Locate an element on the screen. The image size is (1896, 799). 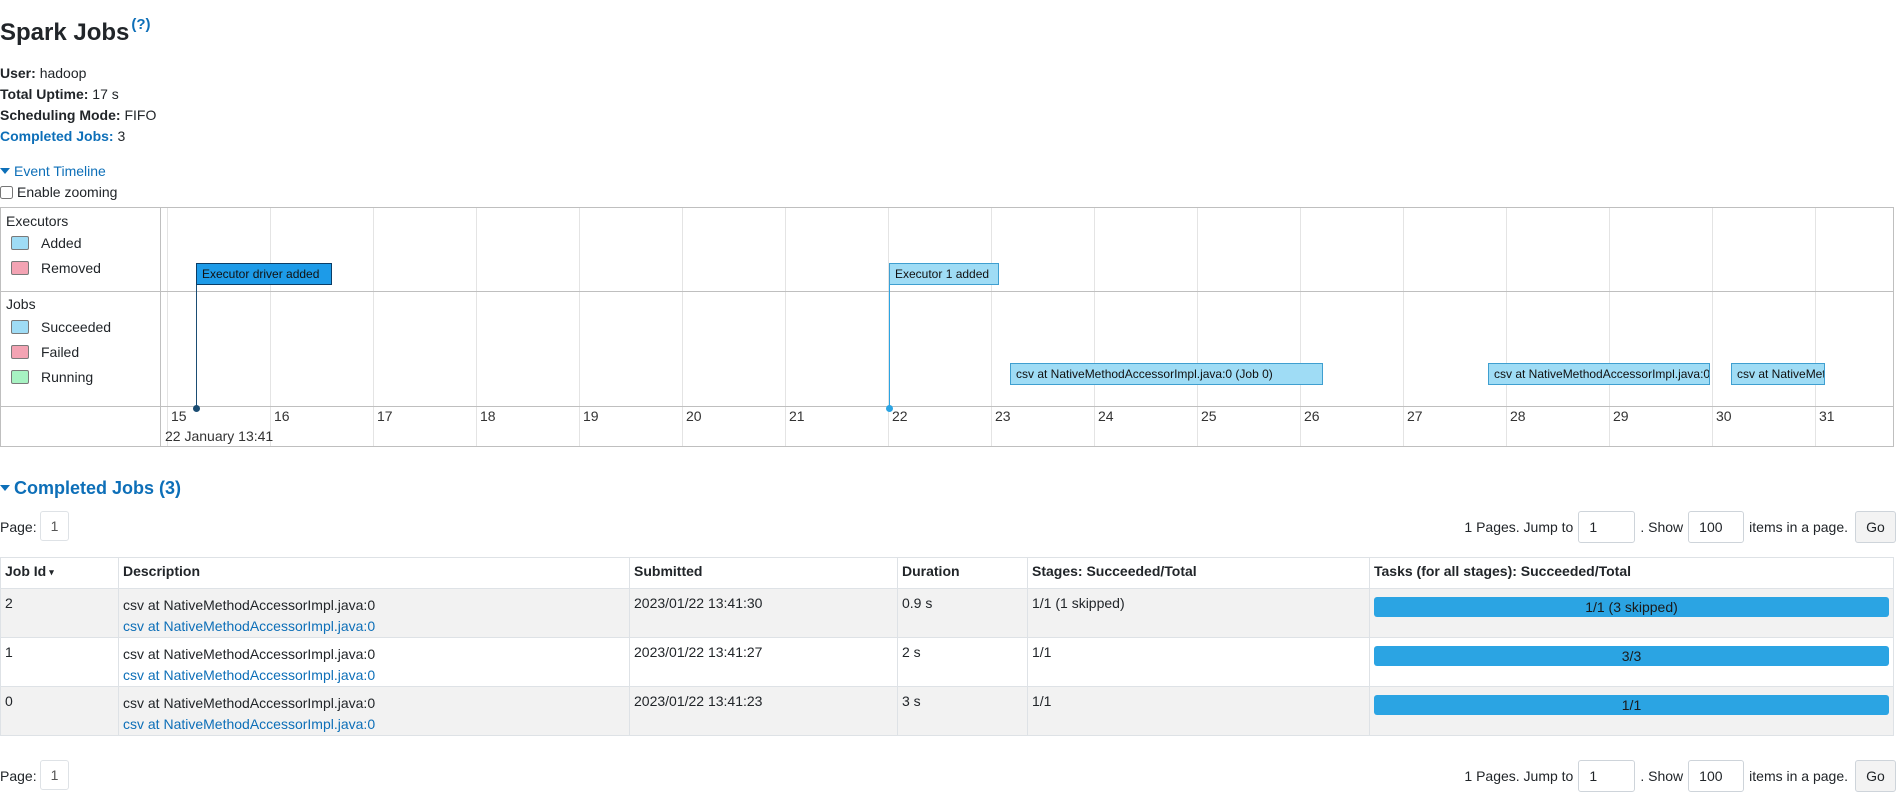
event-timeline-label: Event Timeline is located at coordinates (60, 171).